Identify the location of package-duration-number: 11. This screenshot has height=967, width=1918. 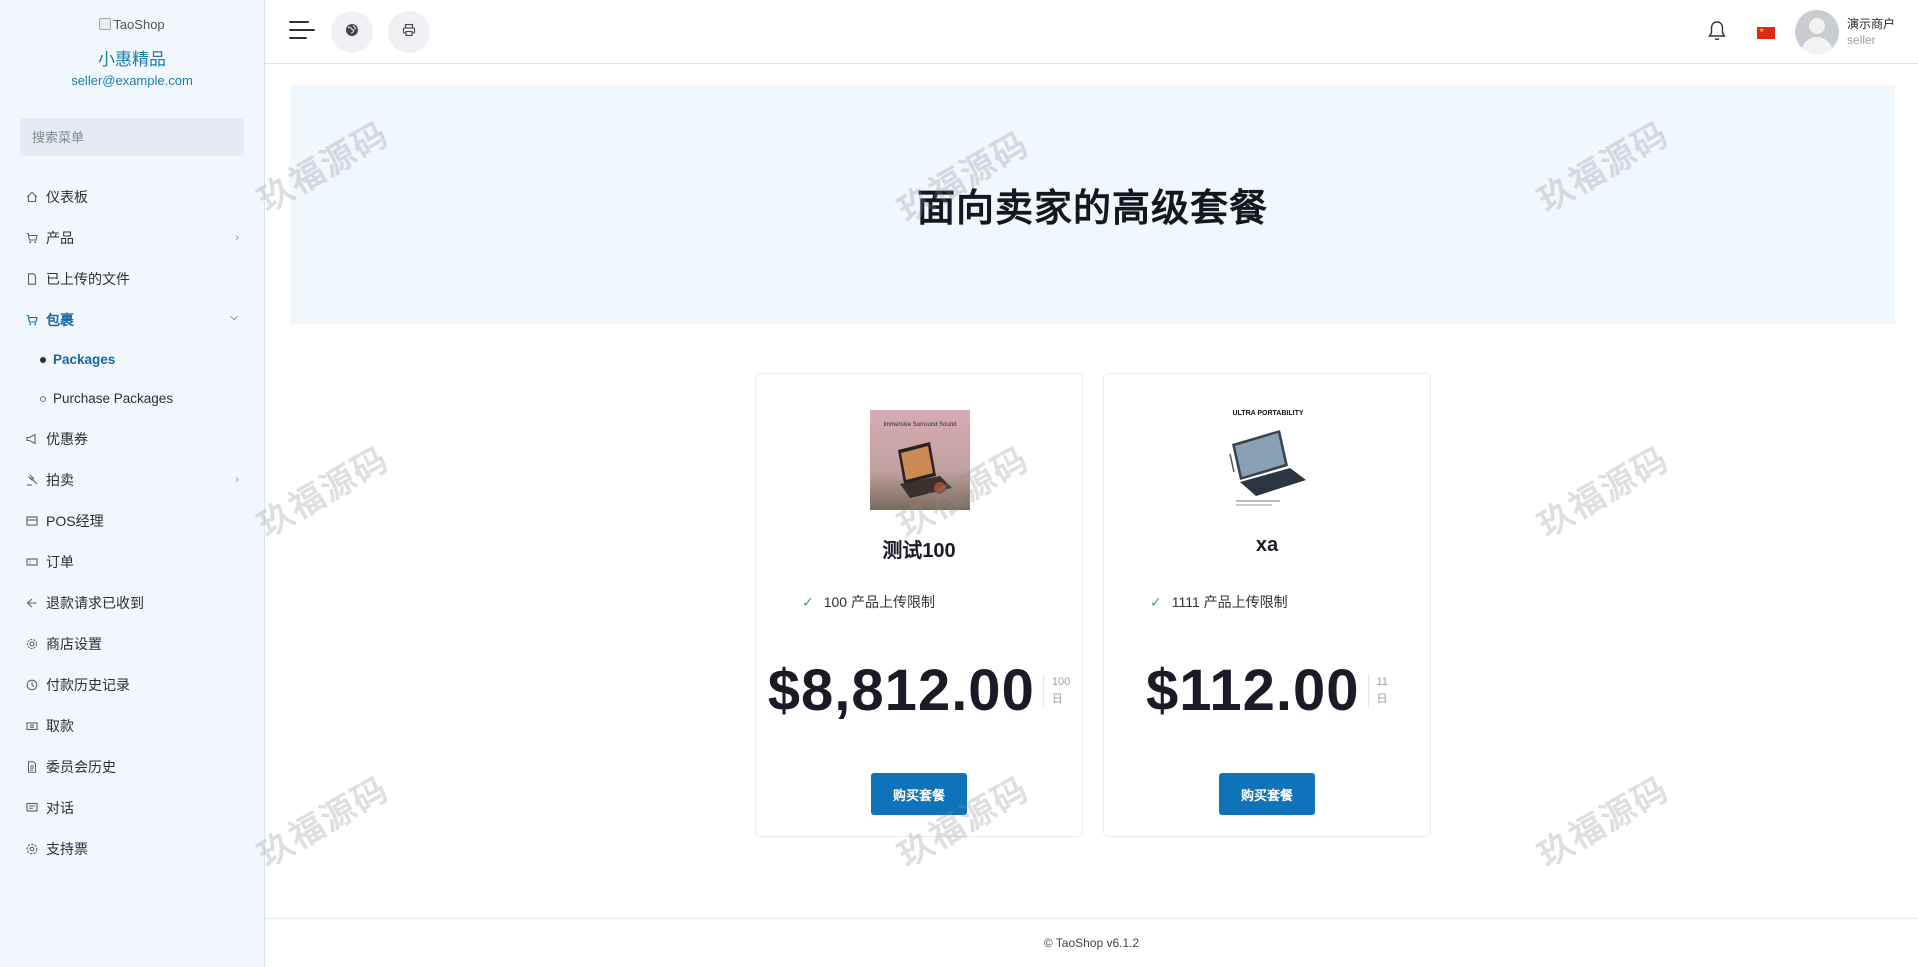
(1382, 681).